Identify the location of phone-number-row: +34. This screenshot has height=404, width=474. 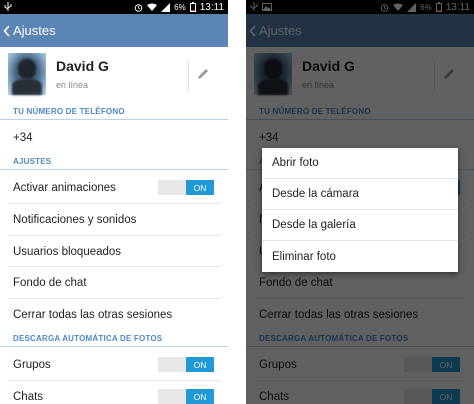
(114, 137).